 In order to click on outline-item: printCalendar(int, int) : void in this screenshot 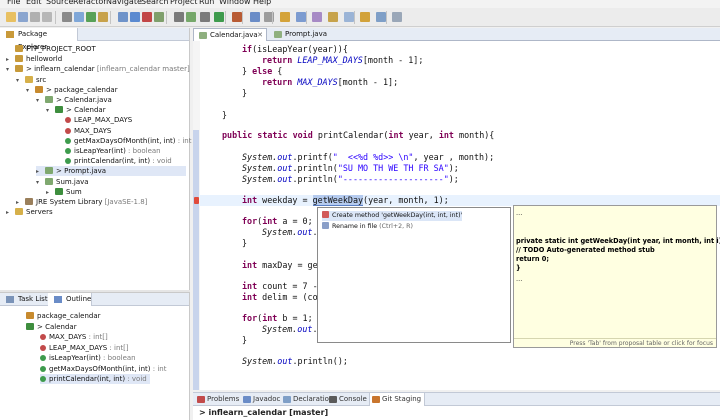, I will do `click(95, 379)`.